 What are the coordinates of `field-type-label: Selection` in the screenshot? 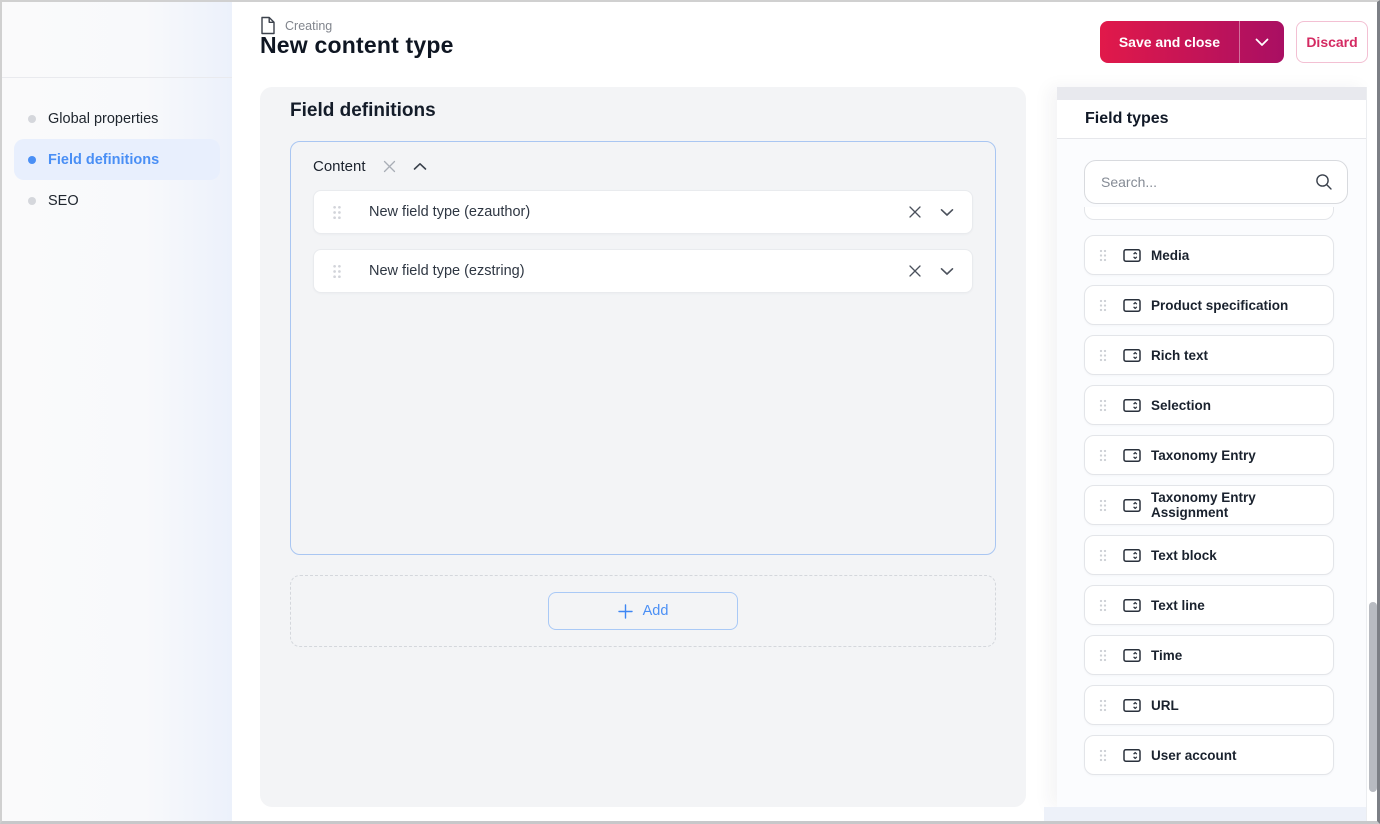 It's located at (1181, 405).